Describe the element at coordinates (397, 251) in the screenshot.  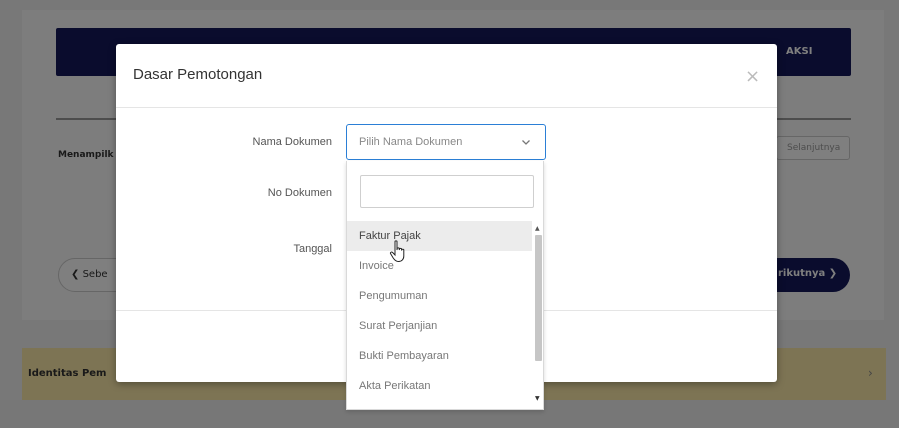
I see `hand-cursor-icon` at that location.